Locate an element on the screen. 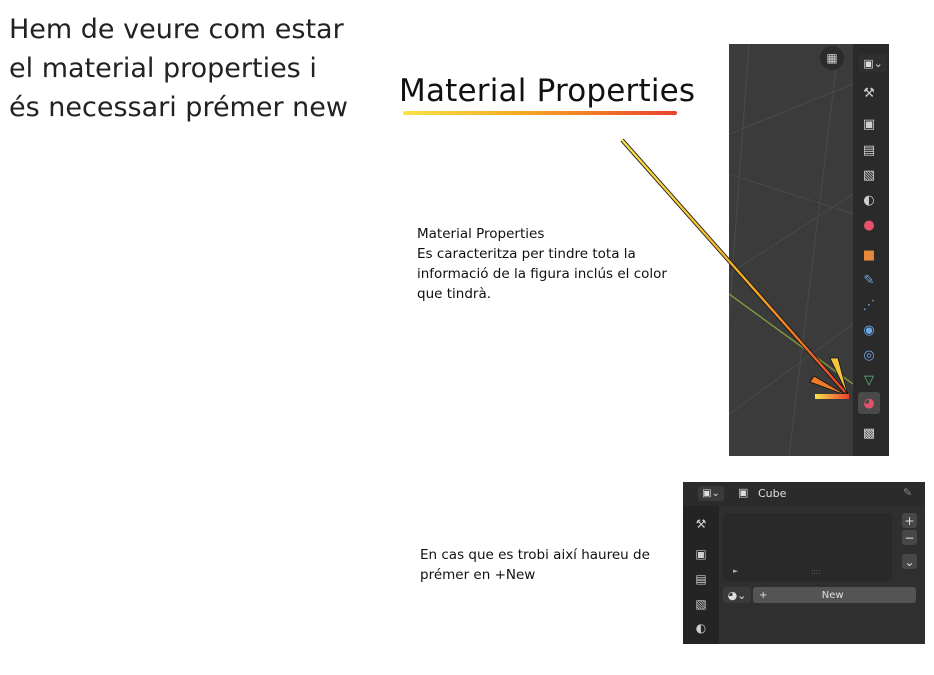  material-panel-screenshot: ▣⌄ ▣ Cube ✎ ⚒ ▣ ▤ ▧ ◐ ► :::: + − ⌄ ◕⌄ + New is located at coordinates (804, 563).